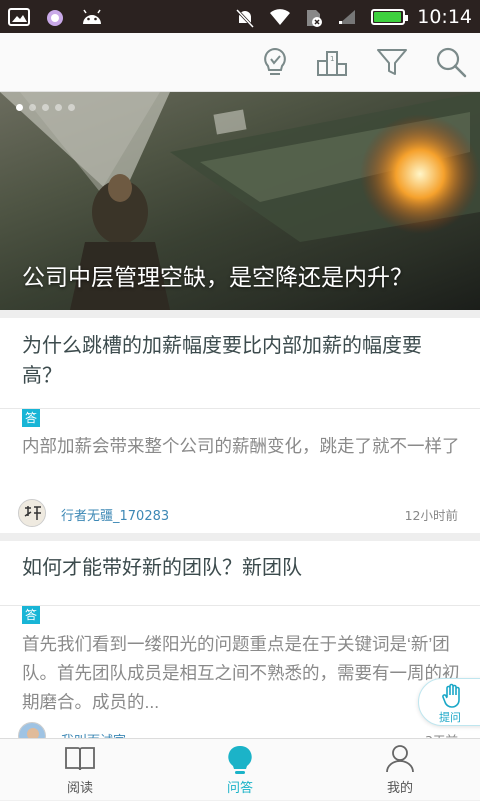 This screenshot has height=801, width=480. Describe the element at coordinates (217, 277) in the screenshot. I see `banner-title: 公司中层管理空缺，是空降还是内升？` at that location.